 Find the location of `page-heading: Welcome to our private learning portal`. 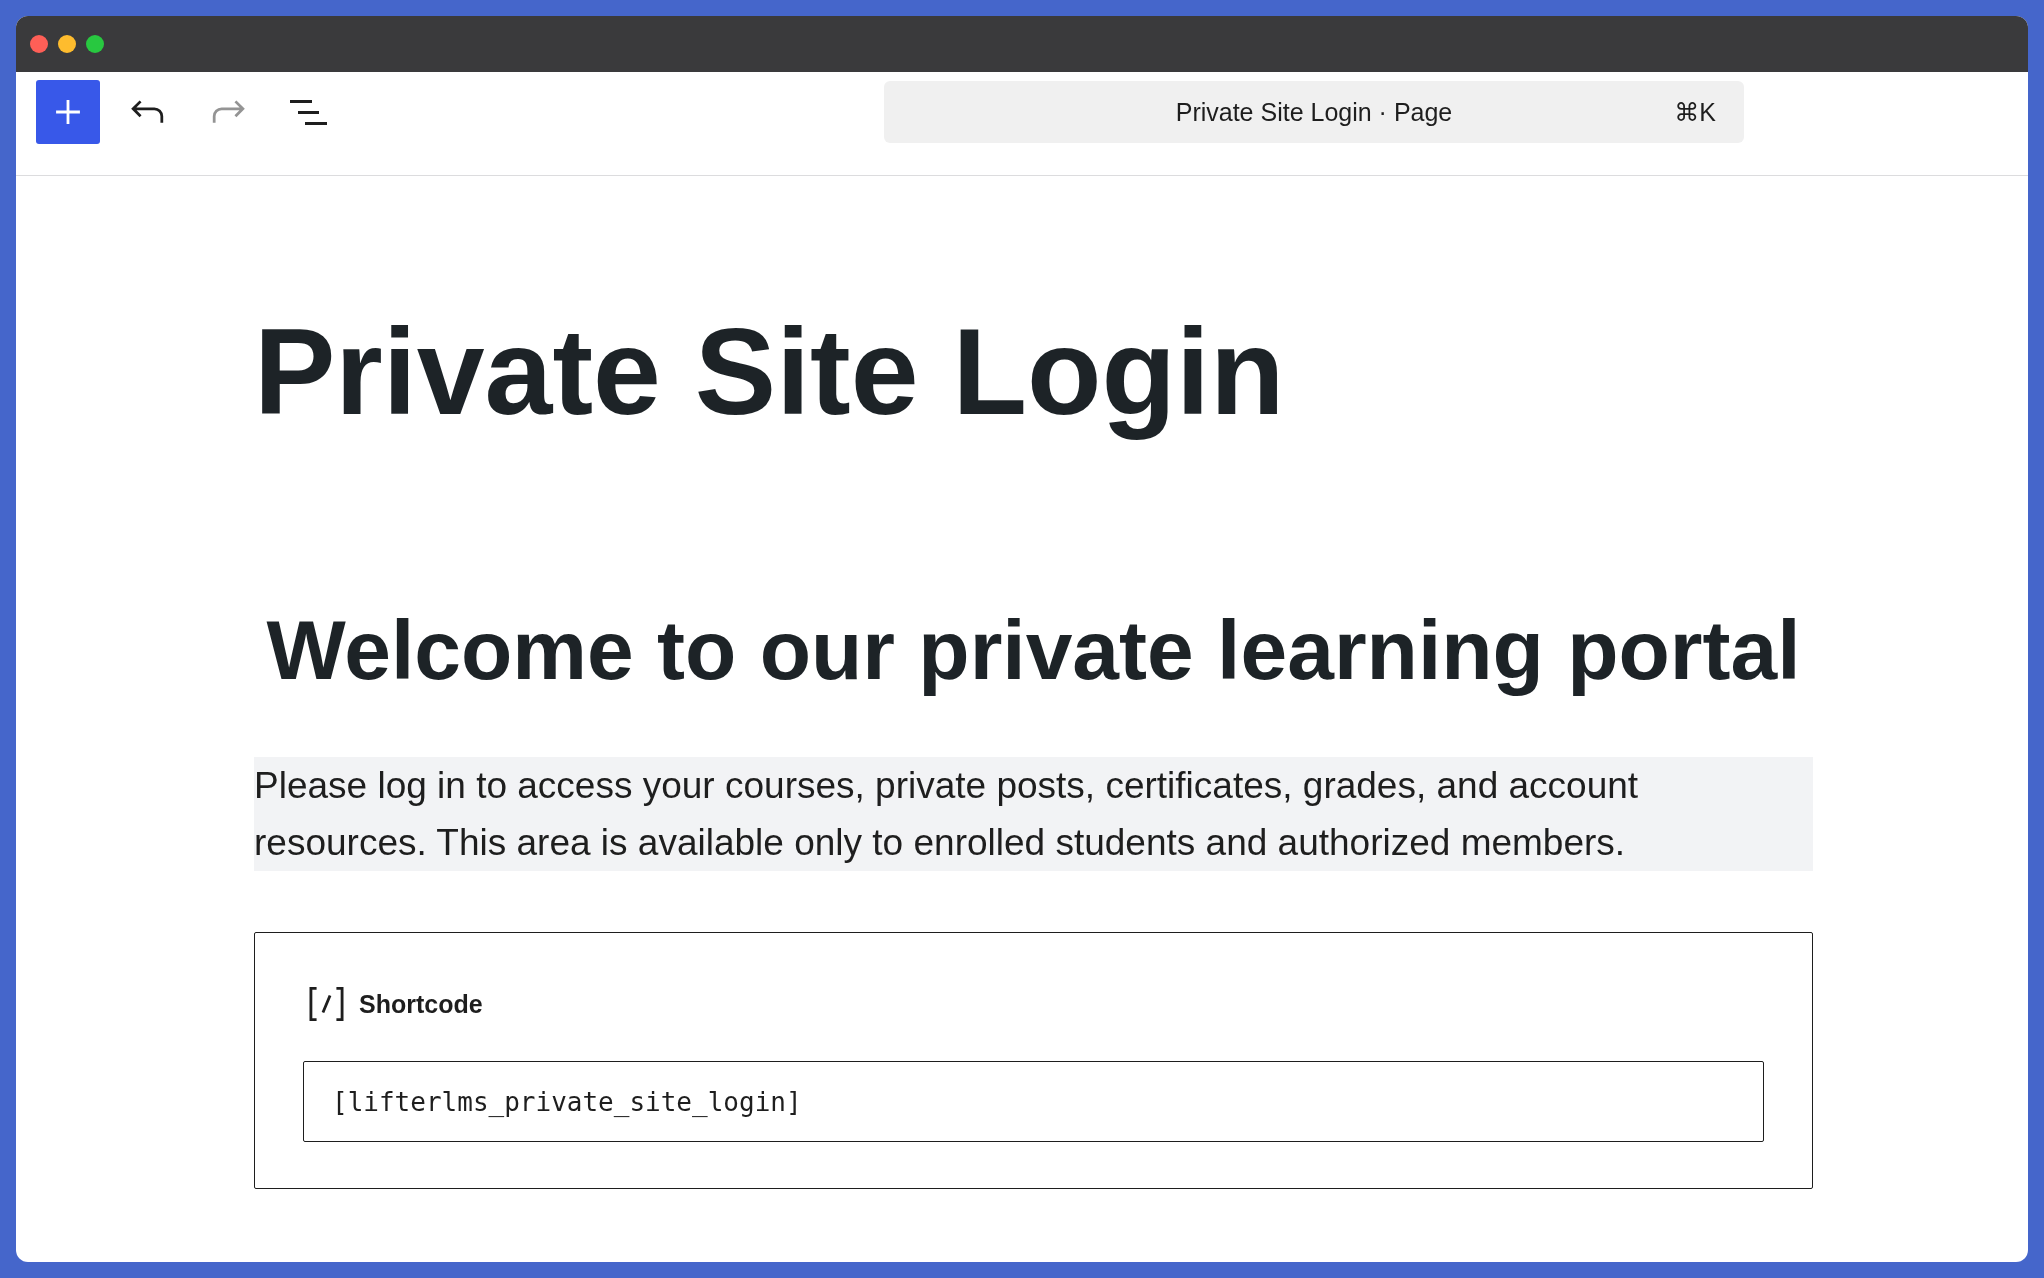

page-heading: Welcome to our private learning portal is located at coordinates (1033, 651).